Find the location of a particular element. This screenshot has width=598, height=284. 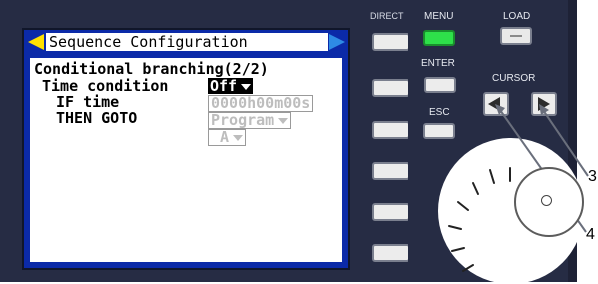

knob-center-dot is located at coordinates (546, 200).